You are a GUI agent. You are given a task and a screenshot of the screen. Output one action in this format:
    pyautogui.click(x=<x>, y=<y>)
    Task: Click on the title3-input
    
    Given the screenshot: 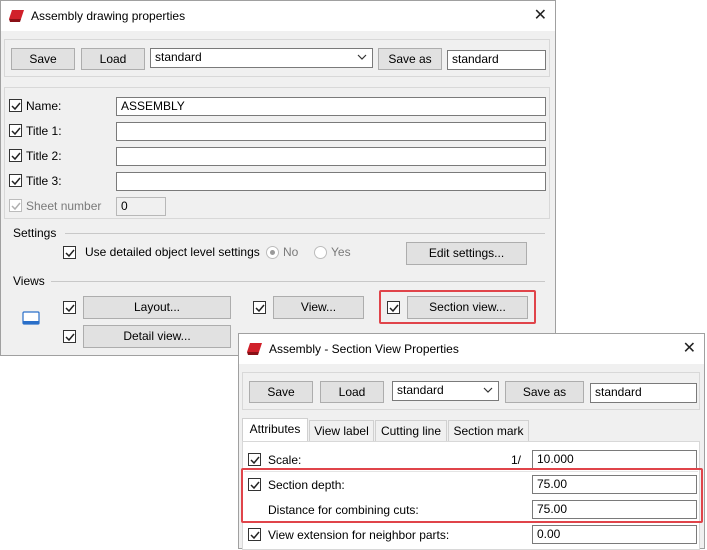 What is the action you would take?
    pyautogui.click(x=331, y=181)
    